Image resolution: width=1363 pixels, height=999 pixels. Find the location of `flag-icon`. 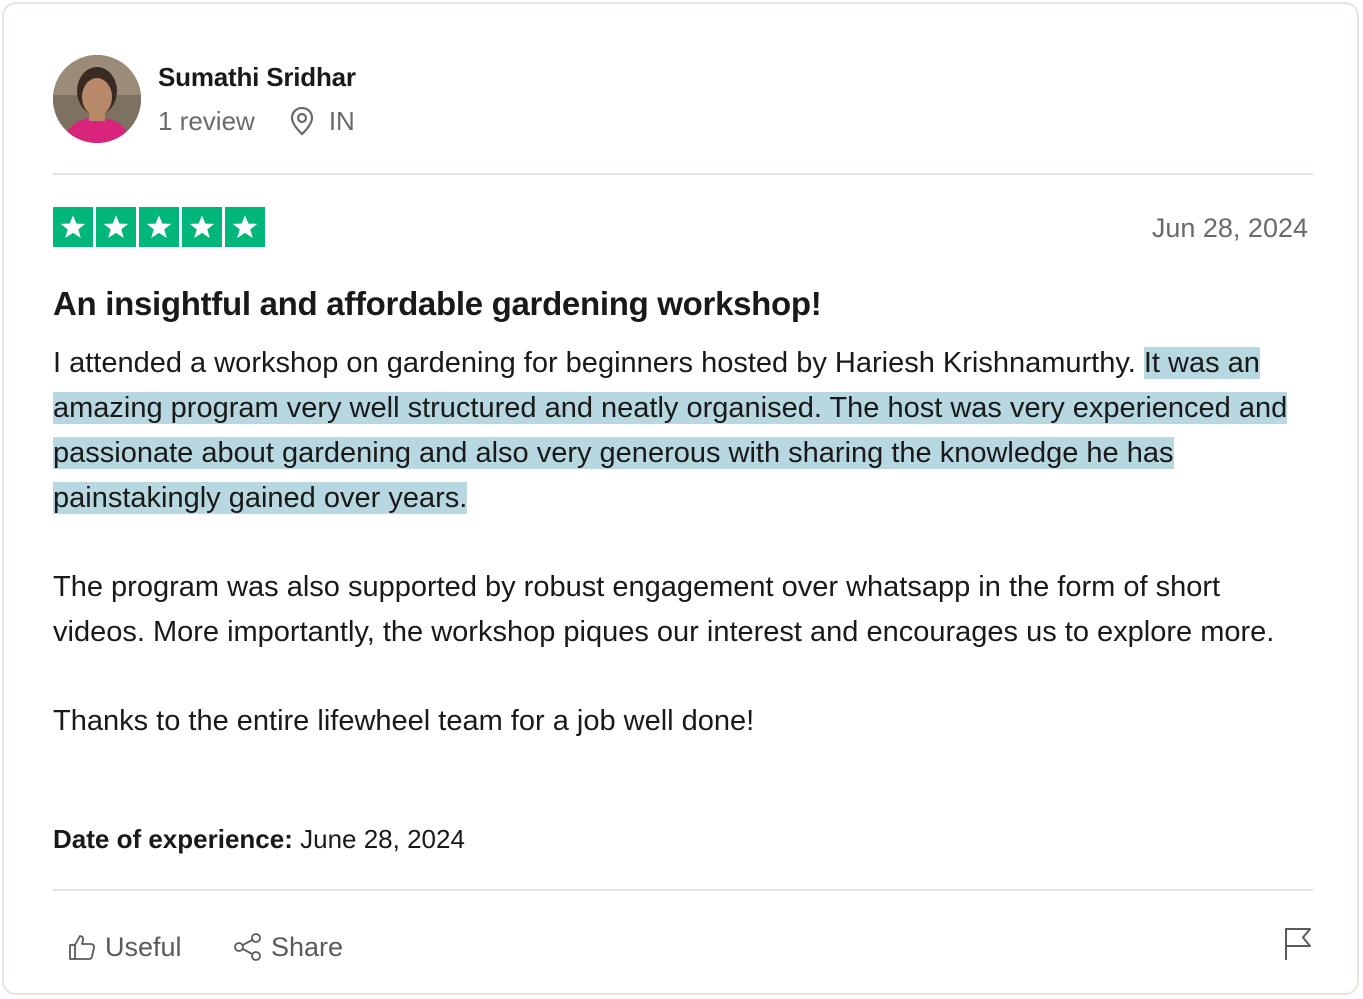

flag-icon is located at coordinates (1298, 944).